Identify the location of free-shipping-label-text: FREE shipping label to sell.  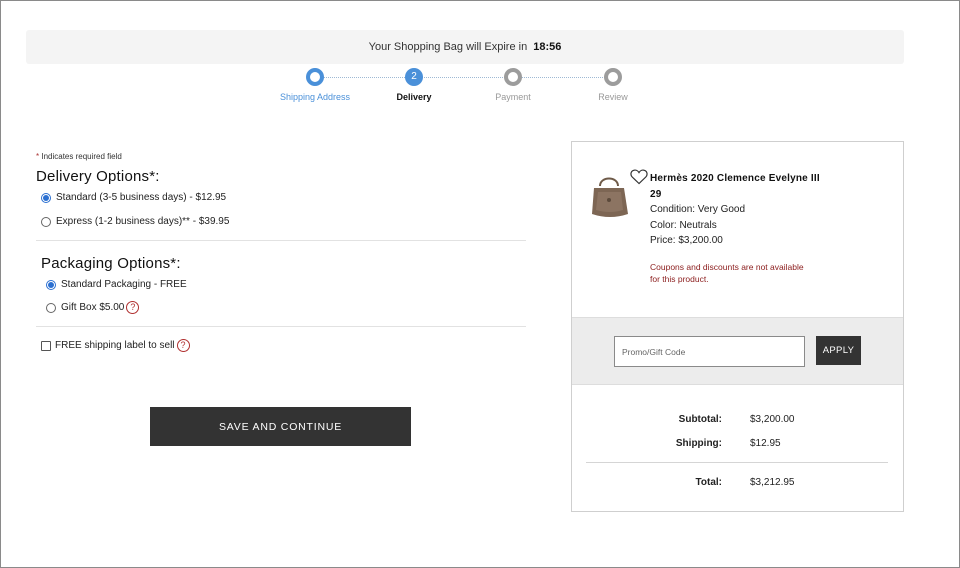
(115, 345).